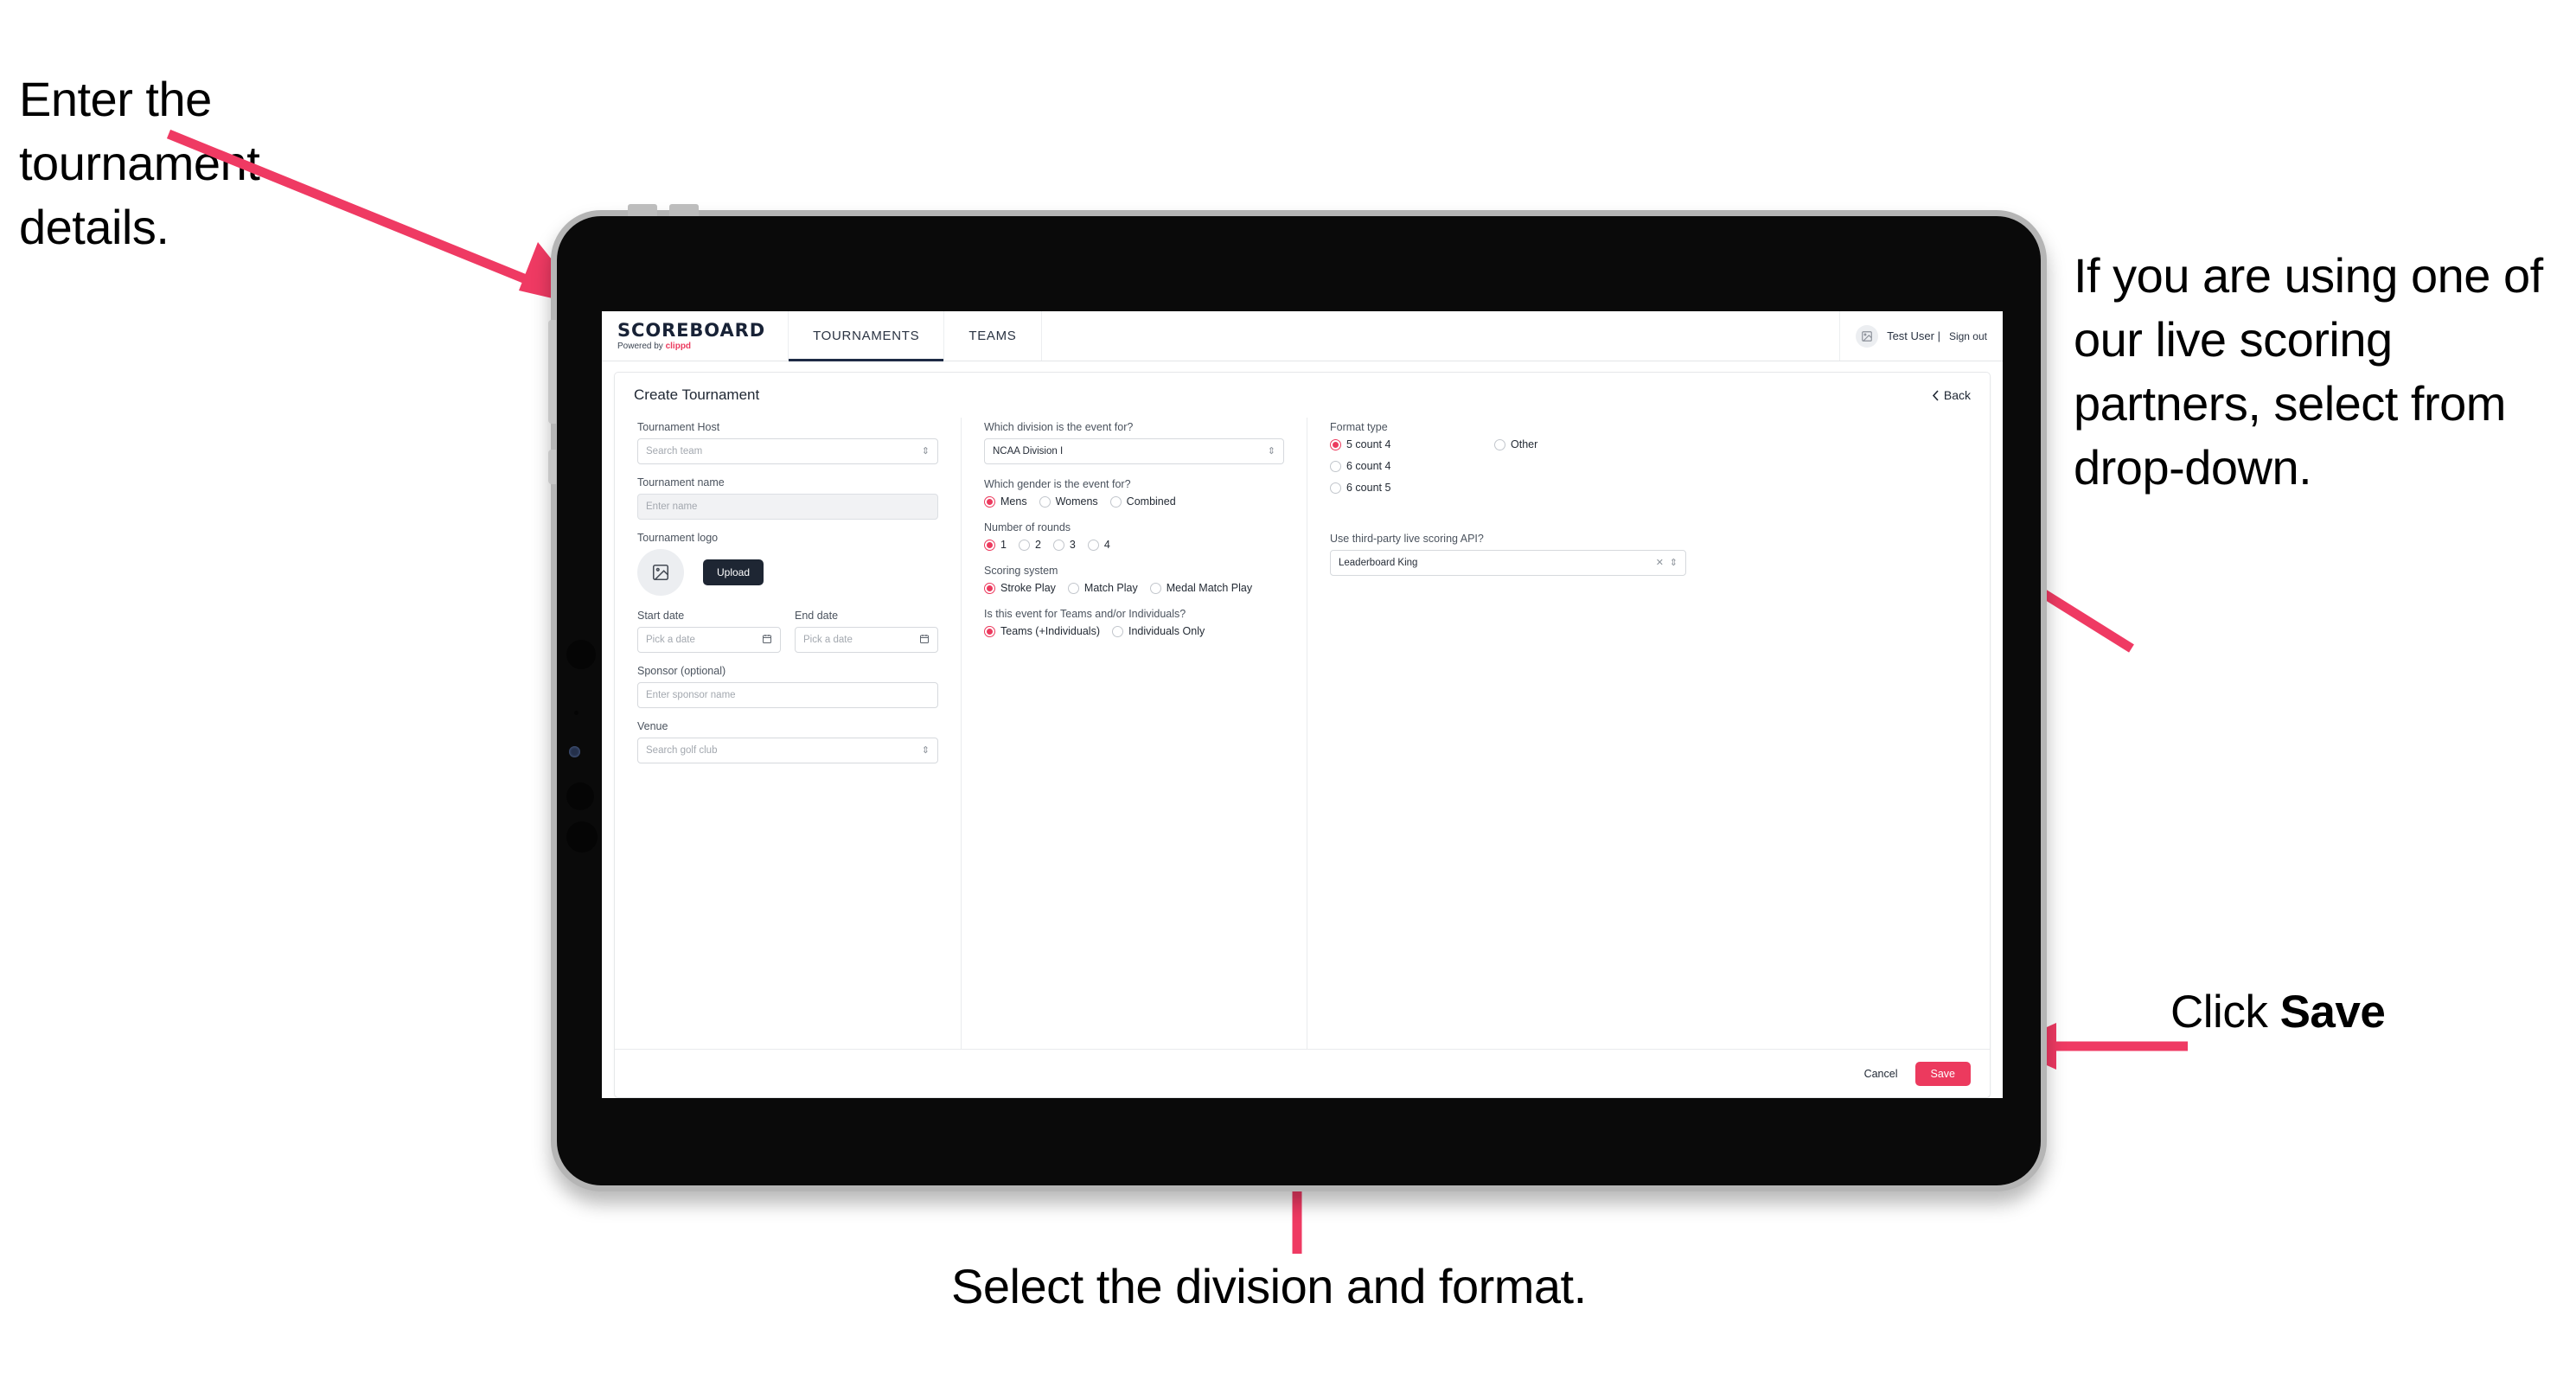 The width and height of the screenshot is (2576, 1386). I want to click on format-option-other-label: Other, so click(1525, 444).